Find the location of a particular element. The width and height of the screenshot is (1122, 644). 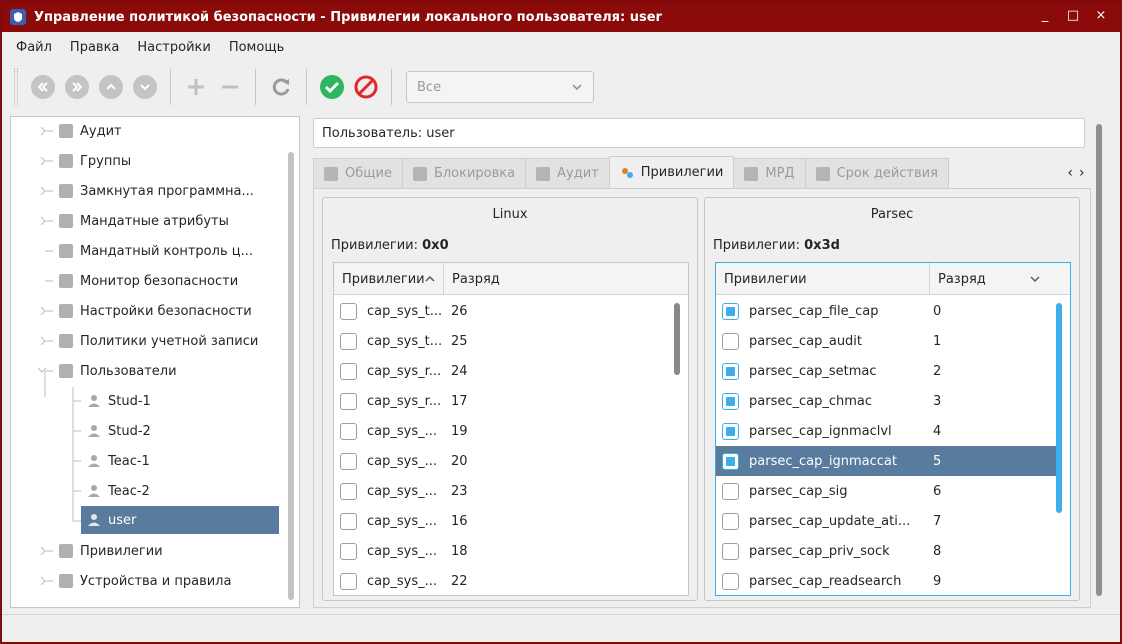

tab-lock: Блокировка is located at coordinates (464, 173).